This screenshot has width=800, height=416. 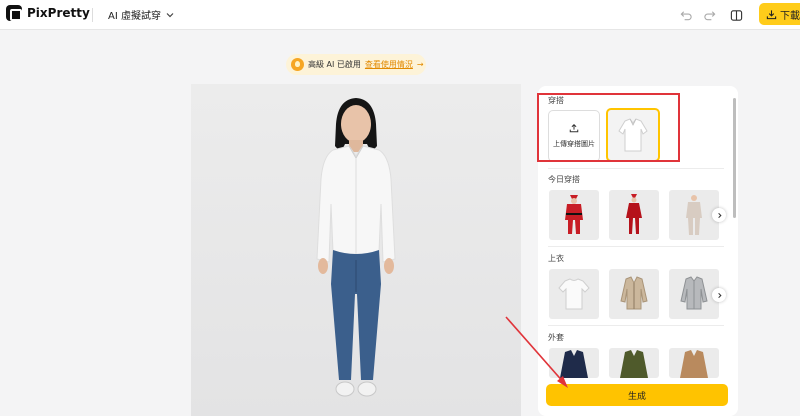 I want to click on top-bar: PixPretty AI 虛擬試穿 下載, so click(x=400, y=15).